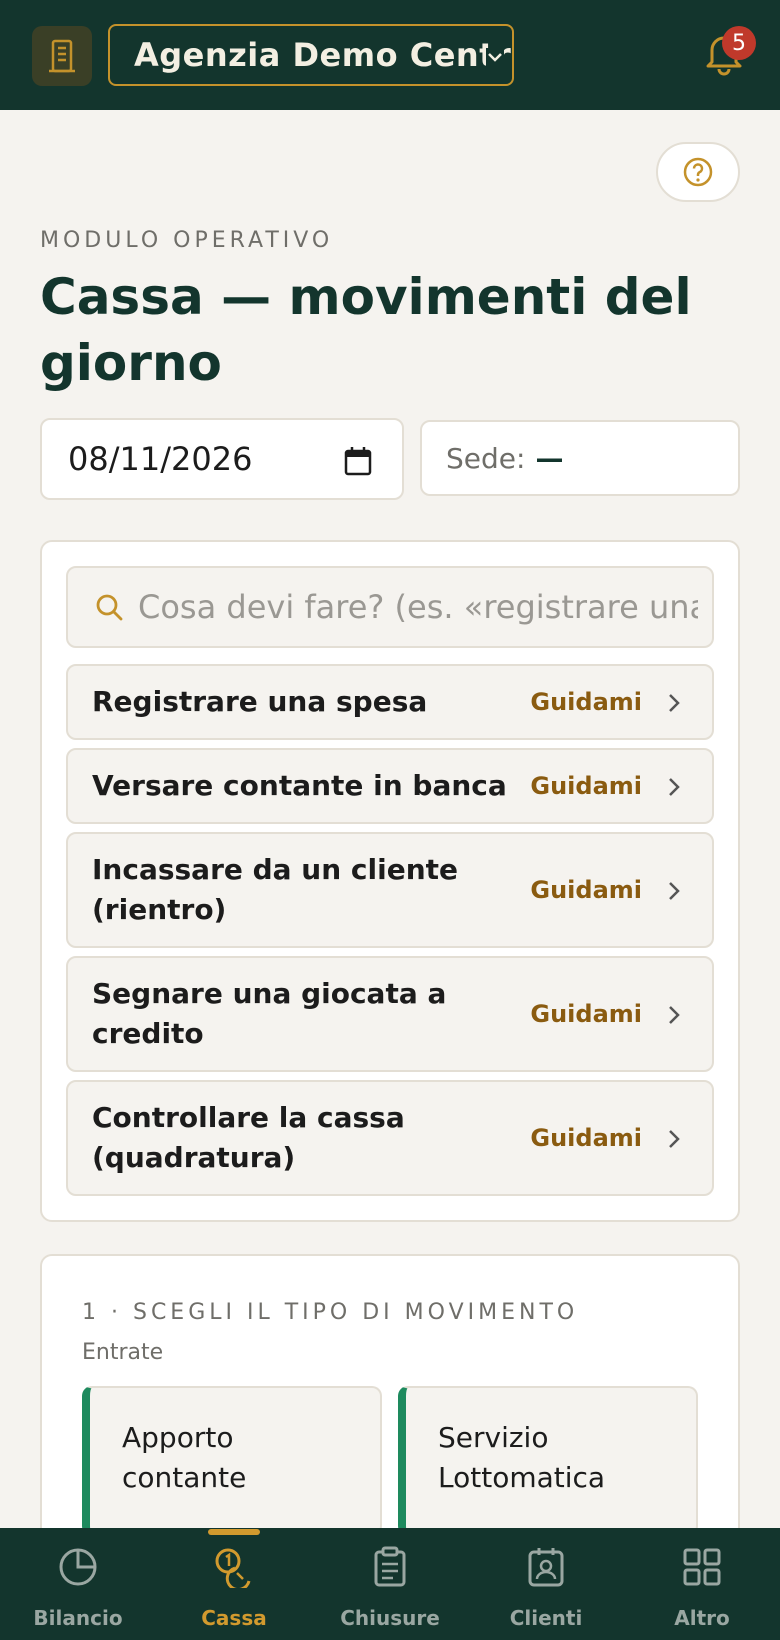 This screenshot has width=780, height=1640. I want to click on chevron-down-icon, so click(495, 57).